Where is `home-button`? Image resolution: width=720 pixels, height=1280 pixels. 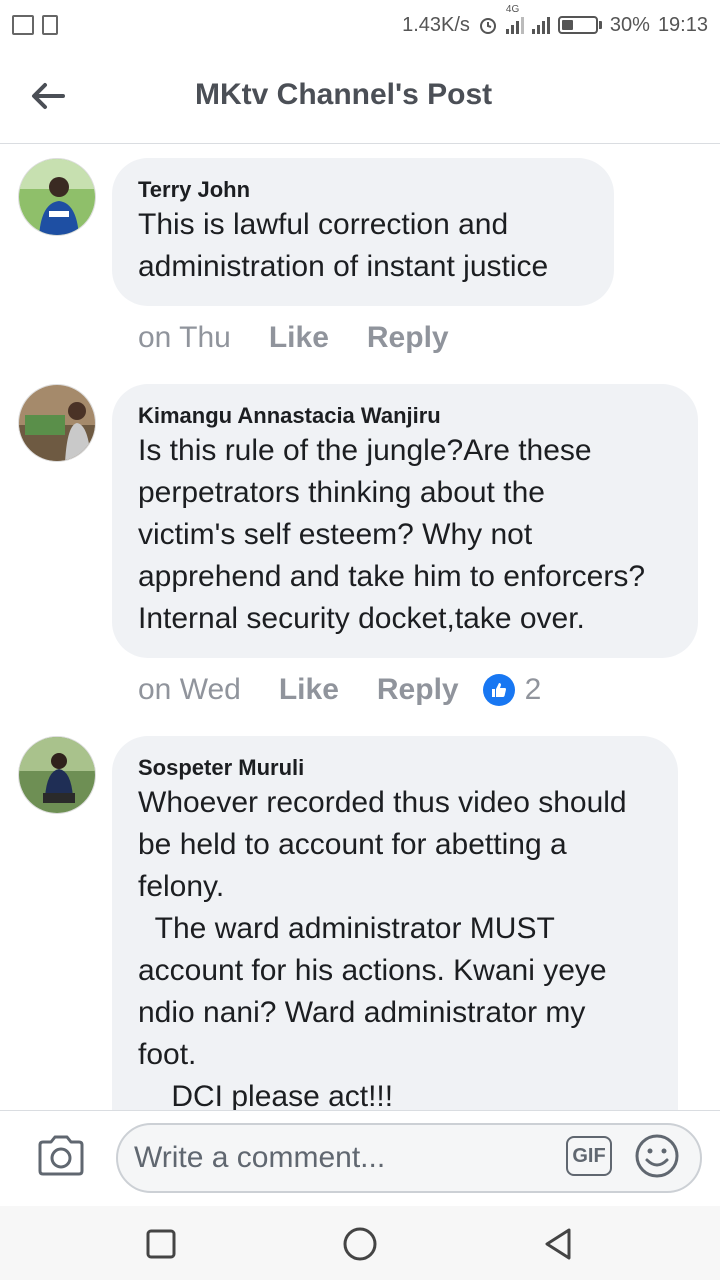 home-button is located at coordinates (360, 1244).